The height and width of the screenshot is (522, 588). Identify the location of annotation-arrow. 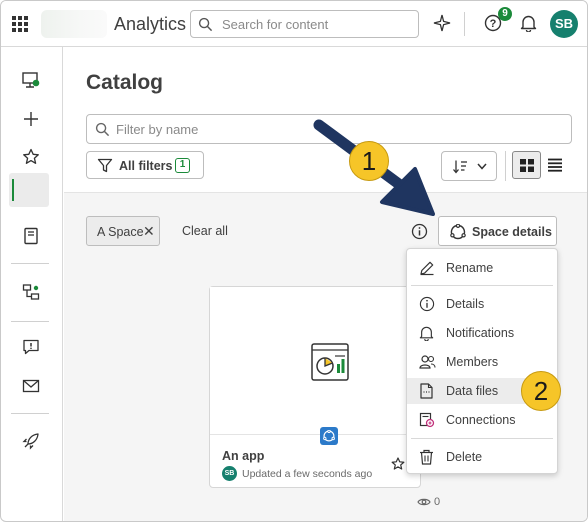
(374, 167).